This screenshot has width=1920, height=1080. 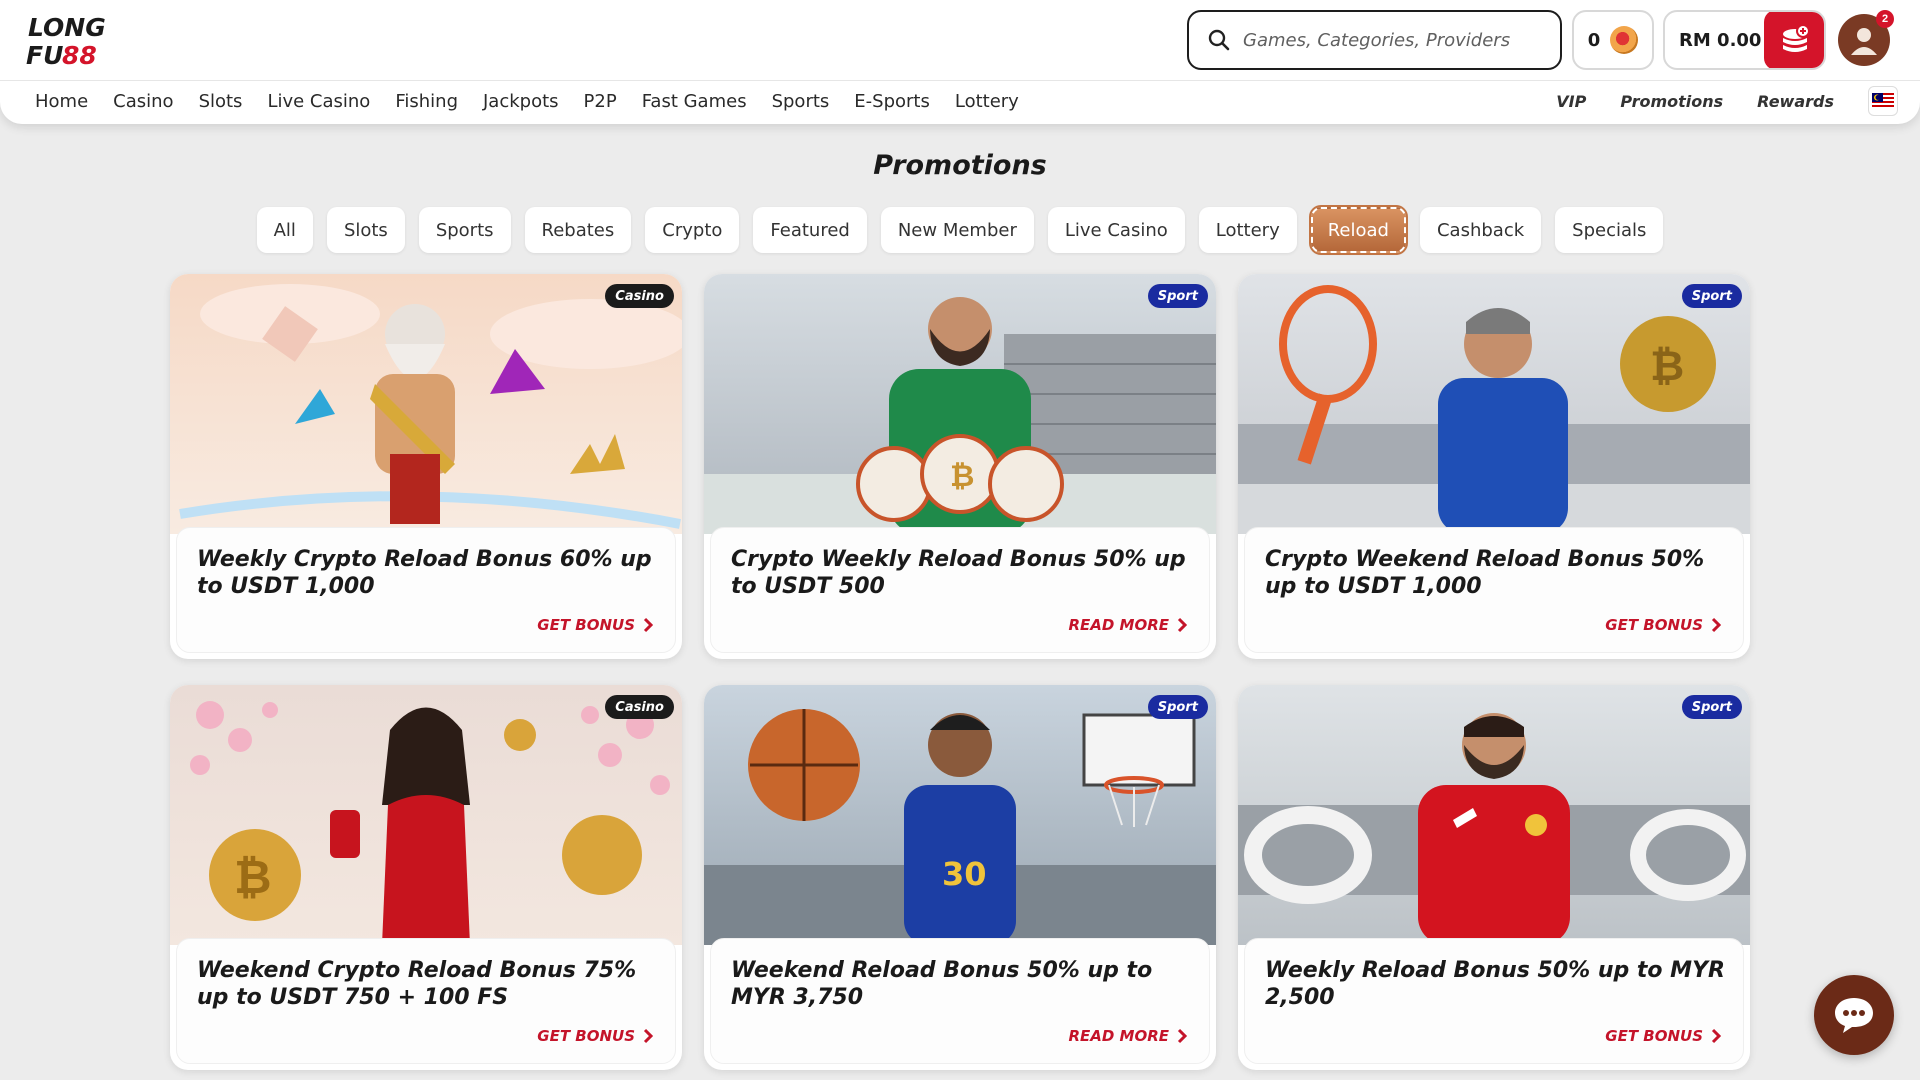 I want to click on notification-badge: 2, so click(x=1885, y=19).